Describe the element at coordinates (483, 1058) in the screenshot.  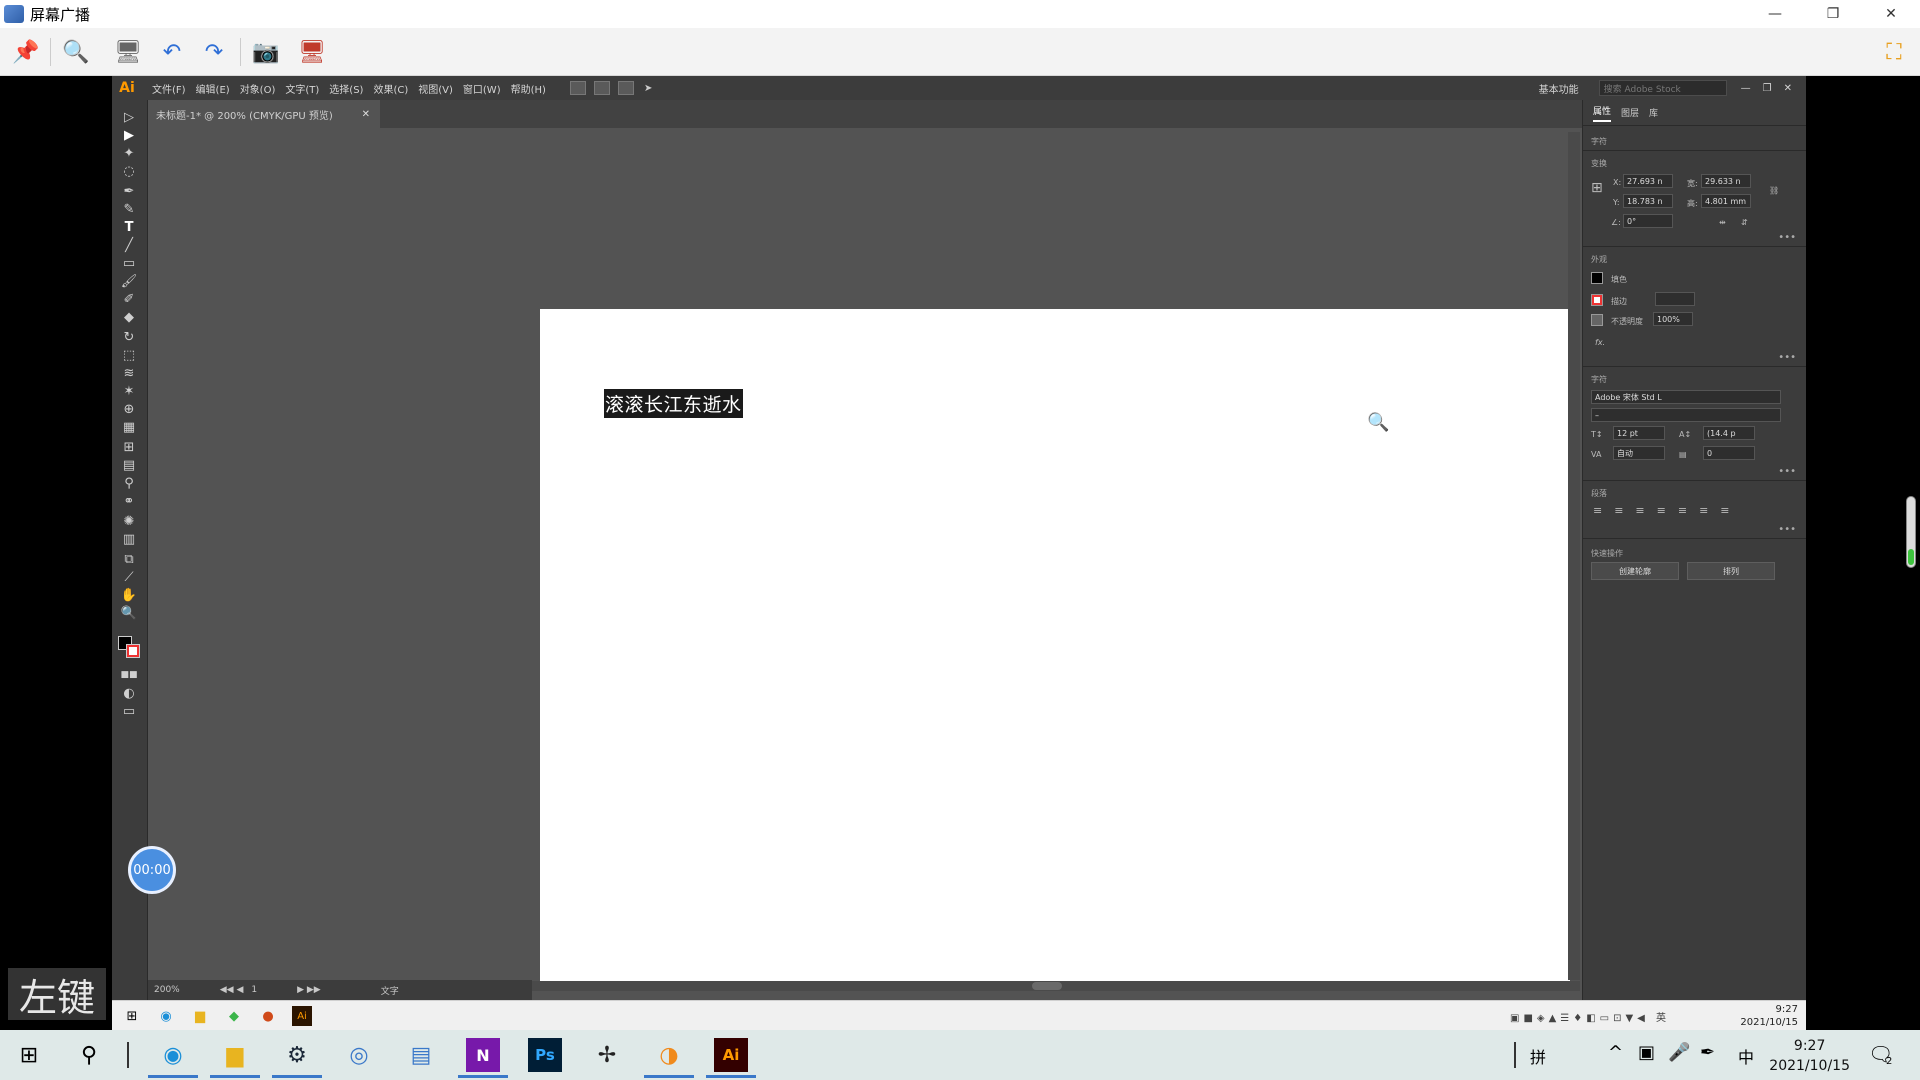
I see `onenote-icon: N` at that location.